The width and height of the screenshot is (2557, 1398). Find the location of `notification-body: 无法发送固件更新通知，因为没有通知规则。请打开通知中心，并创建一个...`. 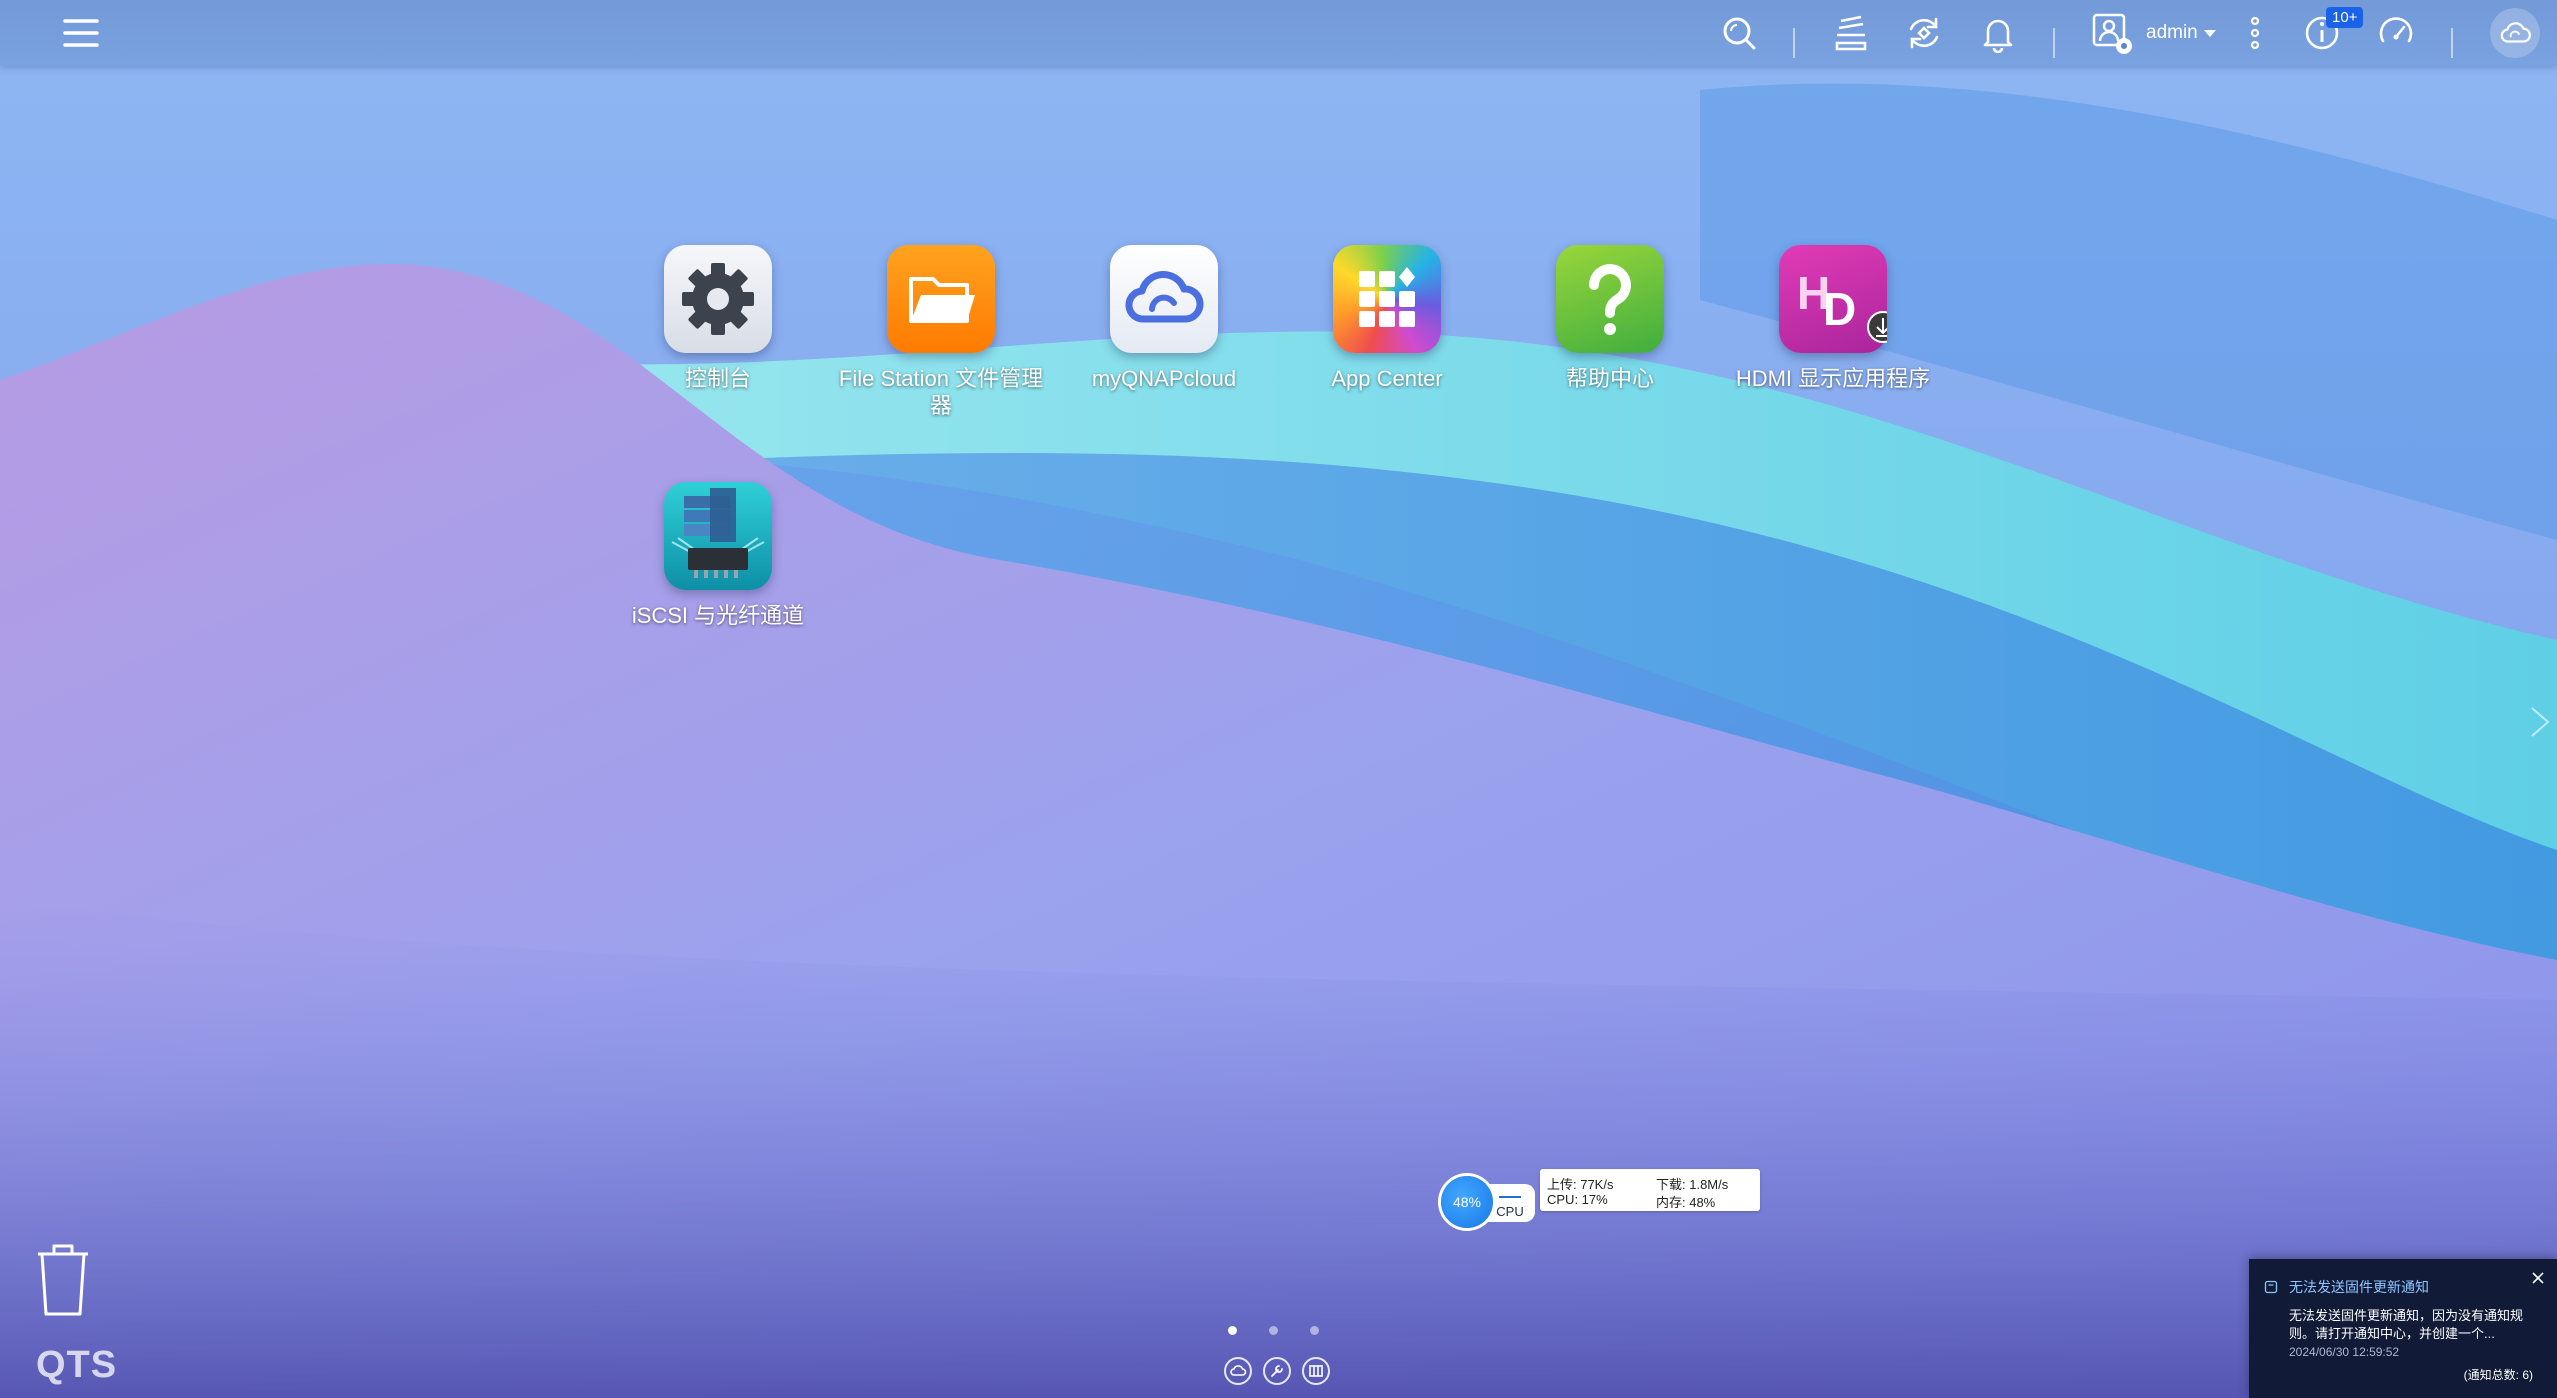

notification-body: 无法发送固件更新通知，因为没有通知规则。请打开通知中心，并创建一个... is located at coordinates (2406, 1324).